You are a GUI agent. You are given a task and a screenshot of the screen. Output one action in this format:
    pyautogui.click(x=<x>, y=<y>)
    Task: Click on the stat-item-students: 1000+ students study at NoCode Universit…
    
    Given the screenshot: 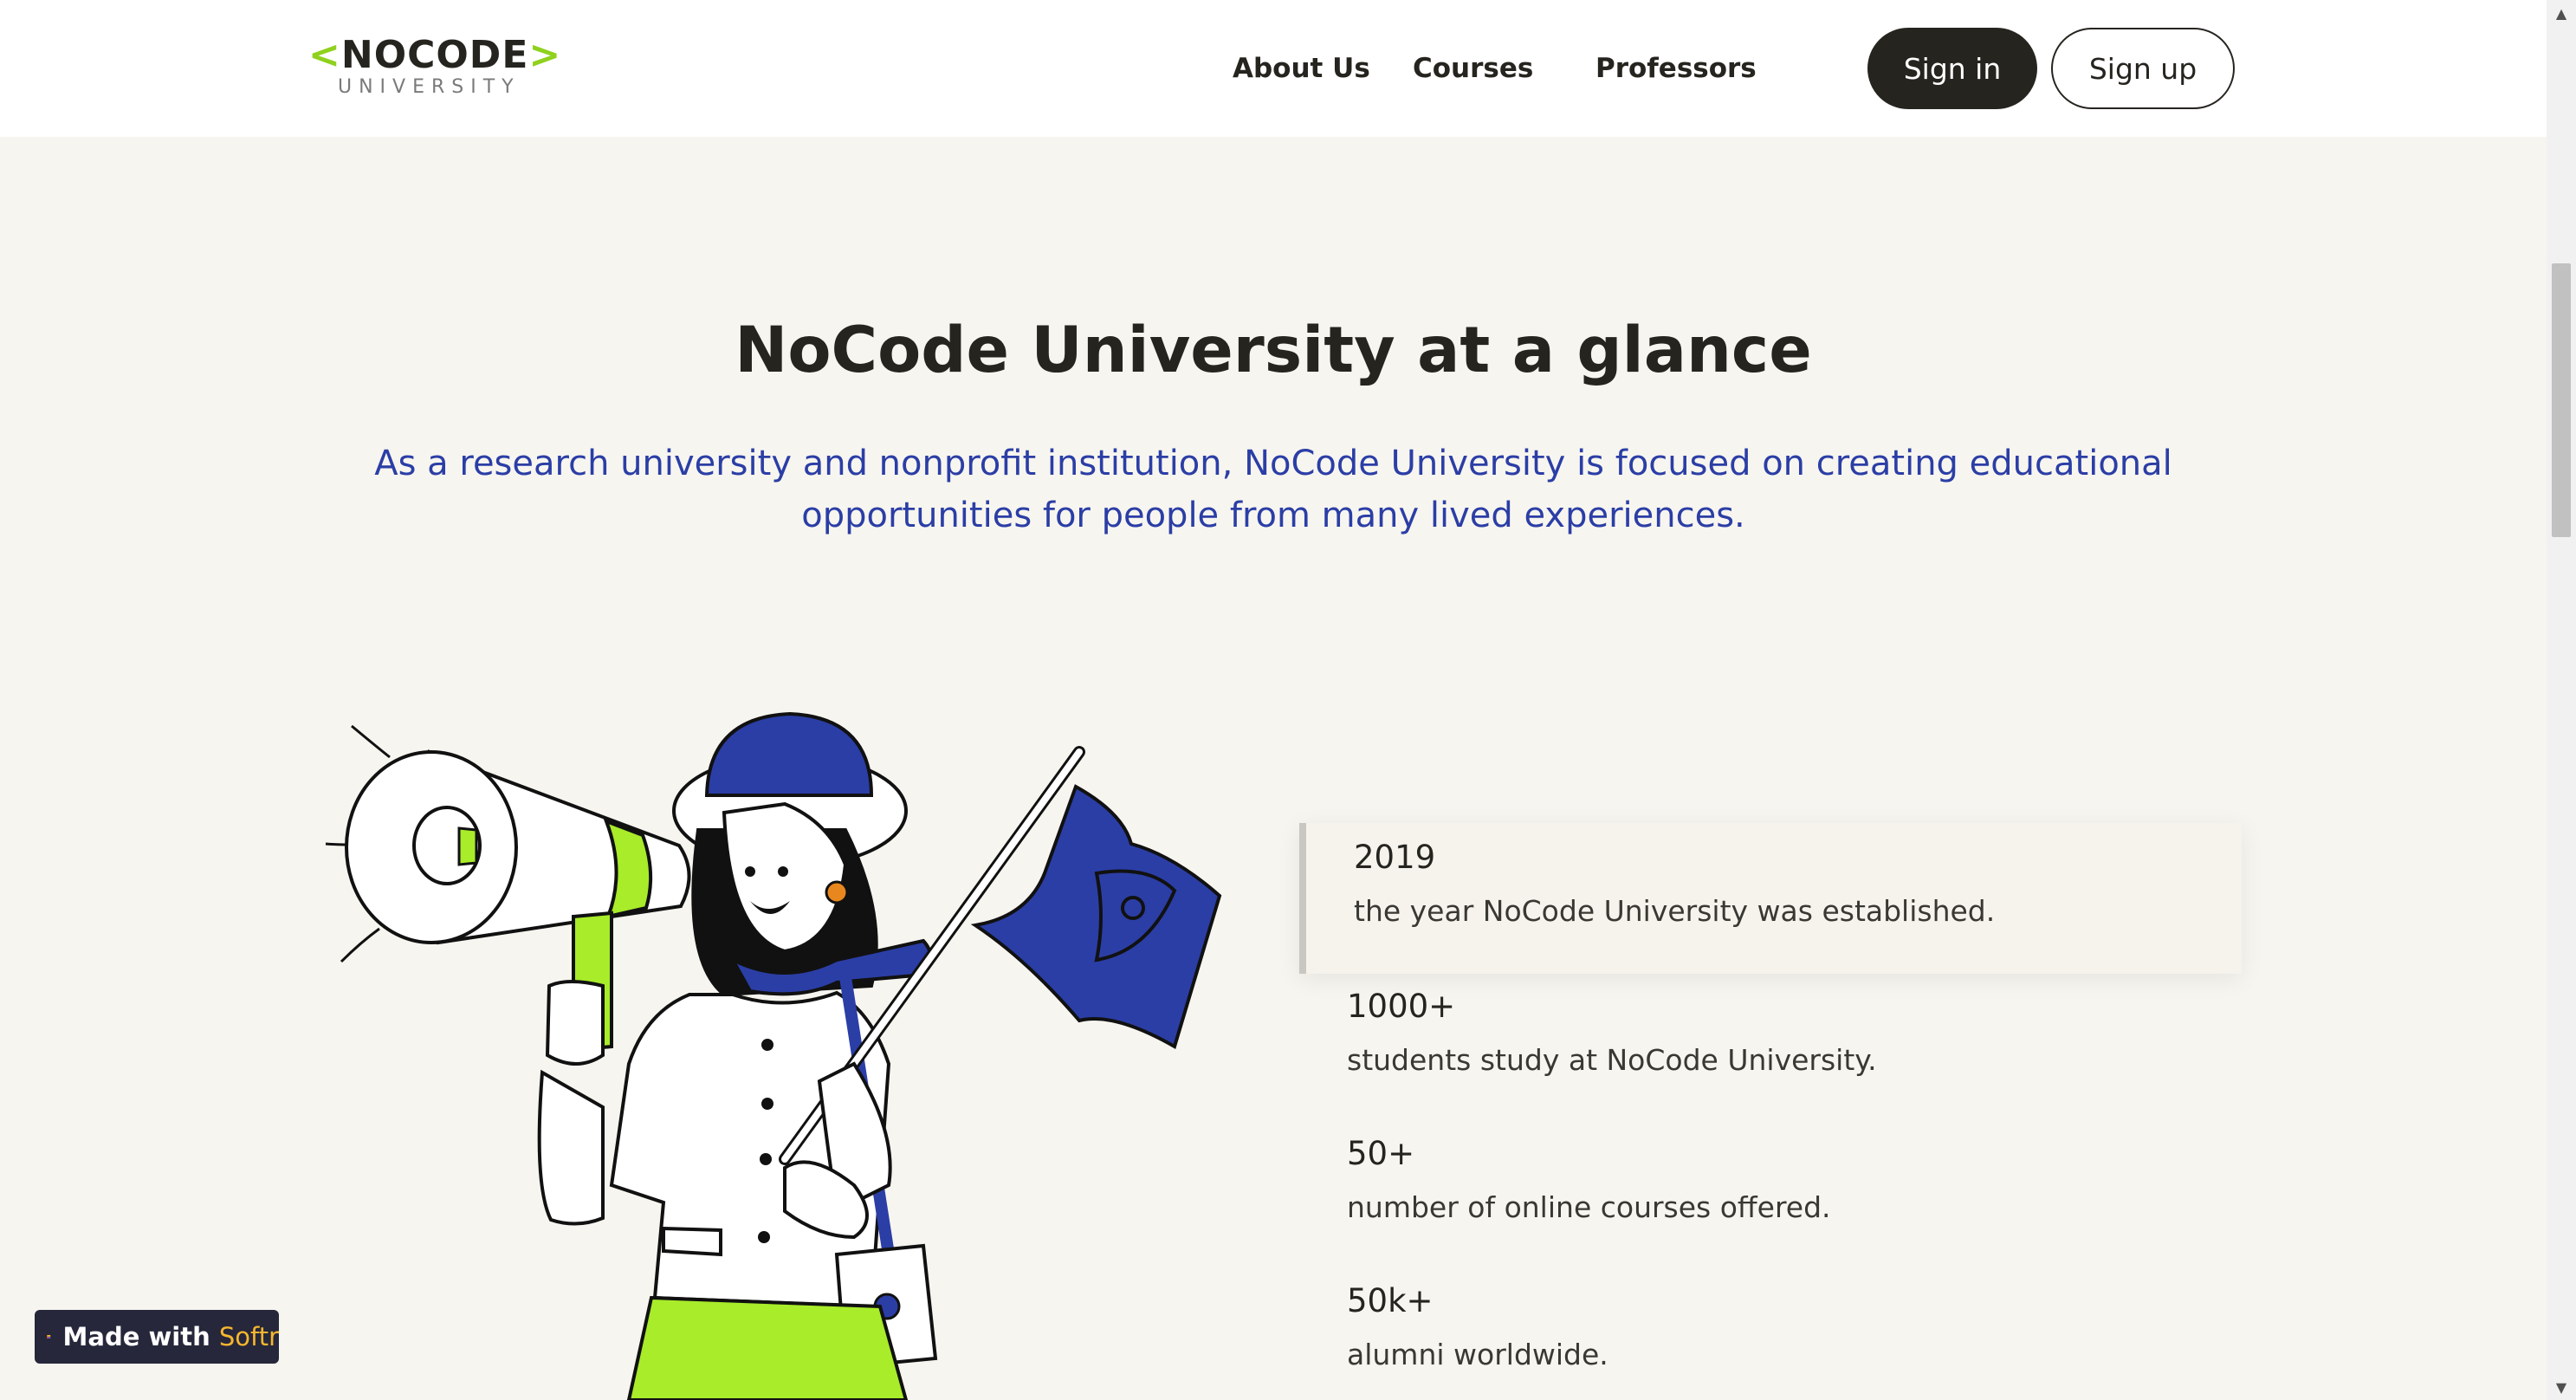 What is the action you would take?
    pyautogui.click(x=1767, y=1044)
    